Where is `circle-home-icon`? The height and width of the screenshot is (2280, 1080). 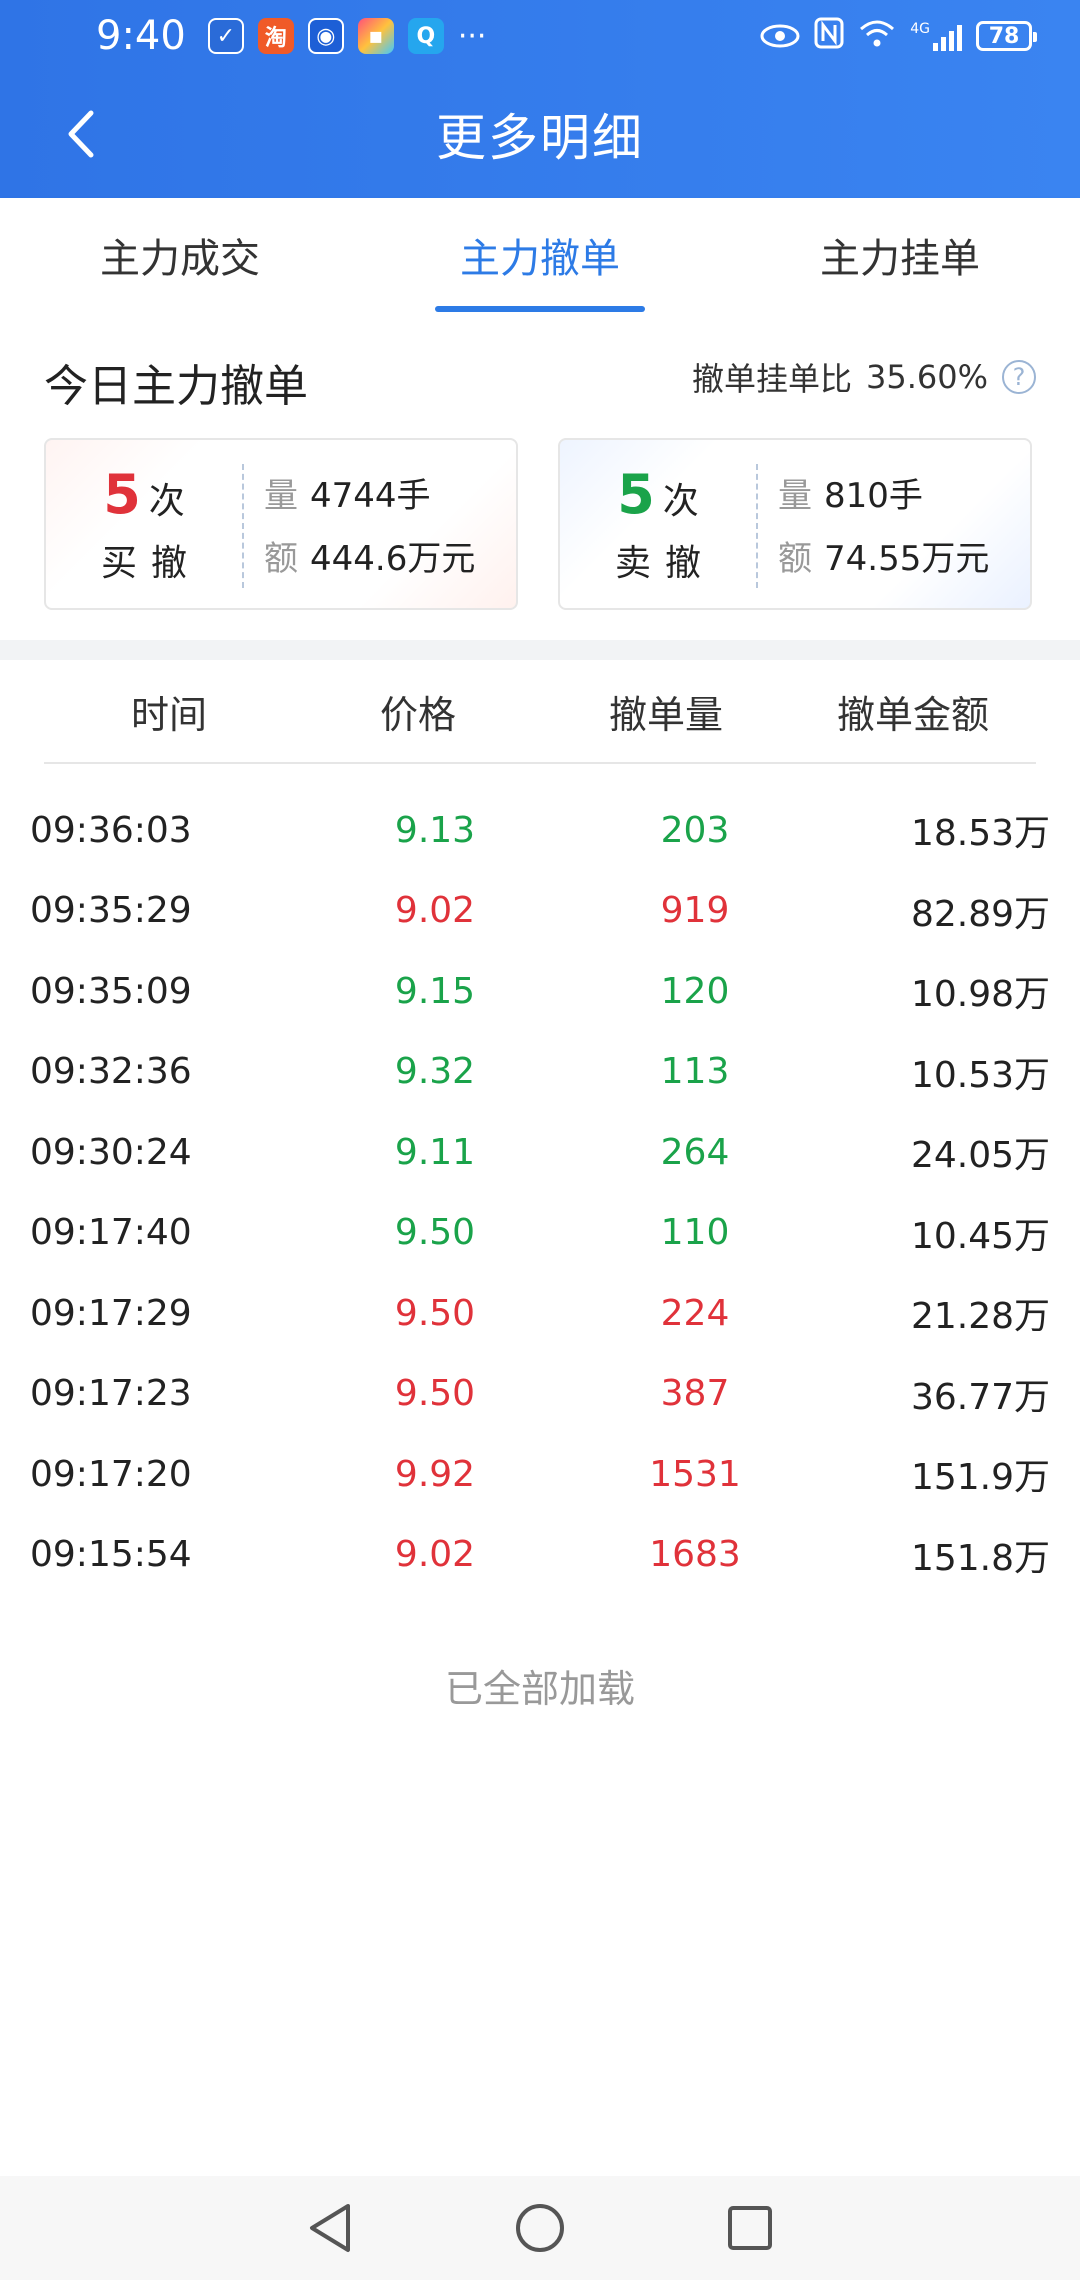
circle-home-icon is located at coordinates (540, 2228).